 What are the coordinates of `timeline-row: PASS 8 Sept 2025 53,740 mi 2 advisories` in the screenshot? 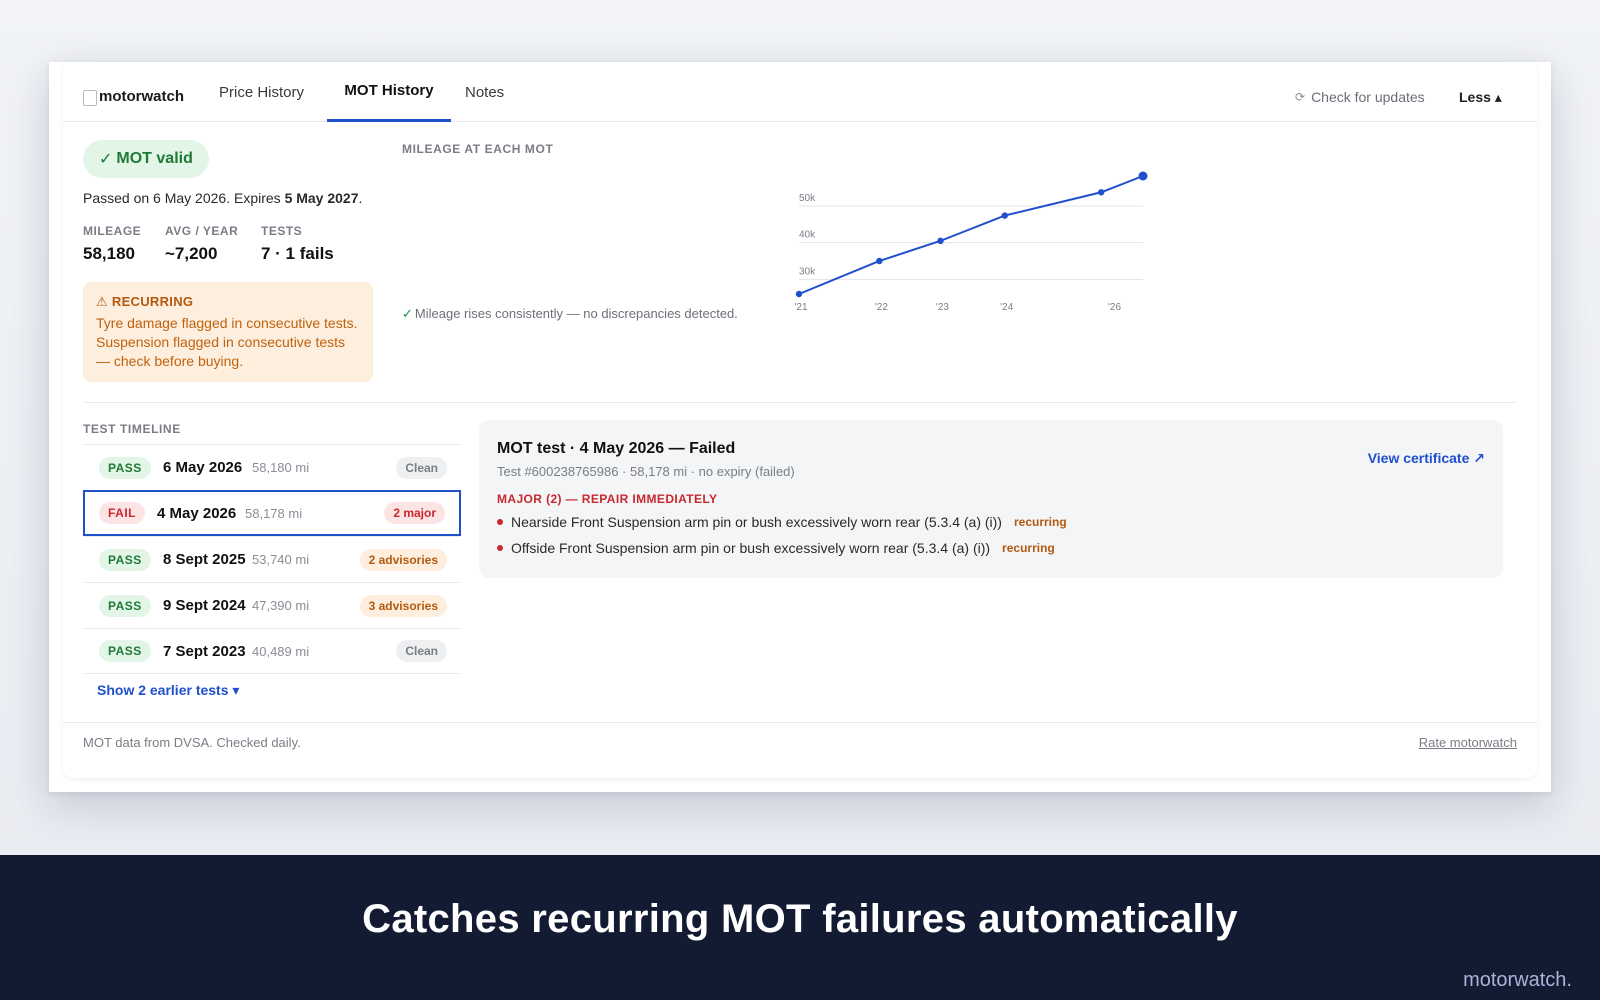 It's located at (272, 559).